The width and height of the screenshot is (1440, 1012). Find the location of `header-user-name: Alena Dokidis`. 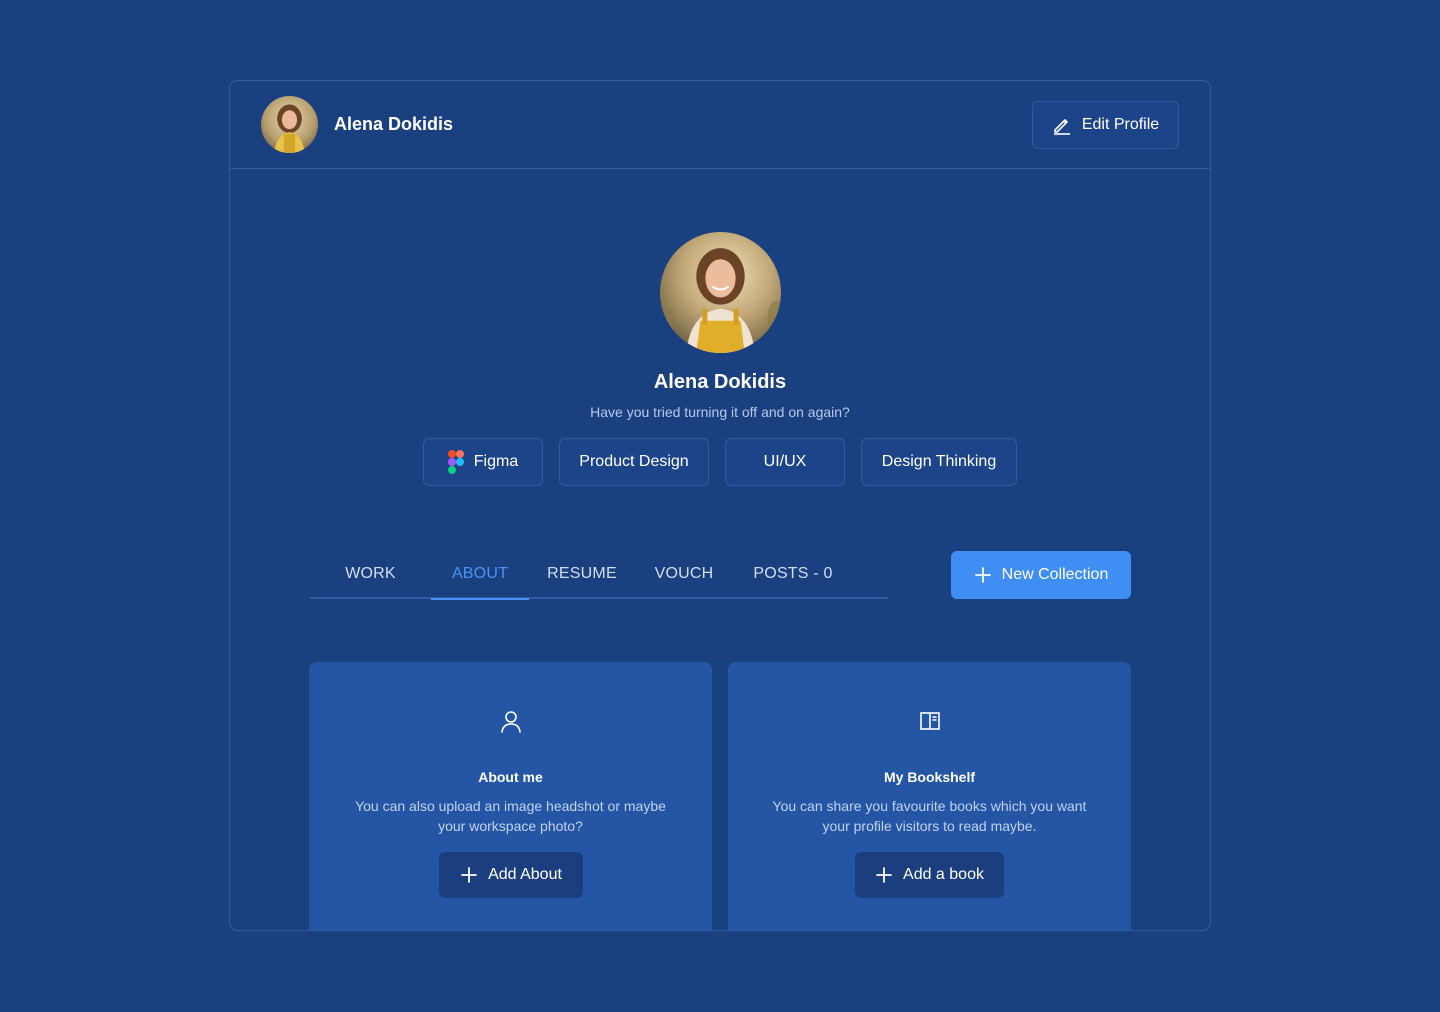

header-user-name: Alena Dokidis is located at coordinates (394, 124).